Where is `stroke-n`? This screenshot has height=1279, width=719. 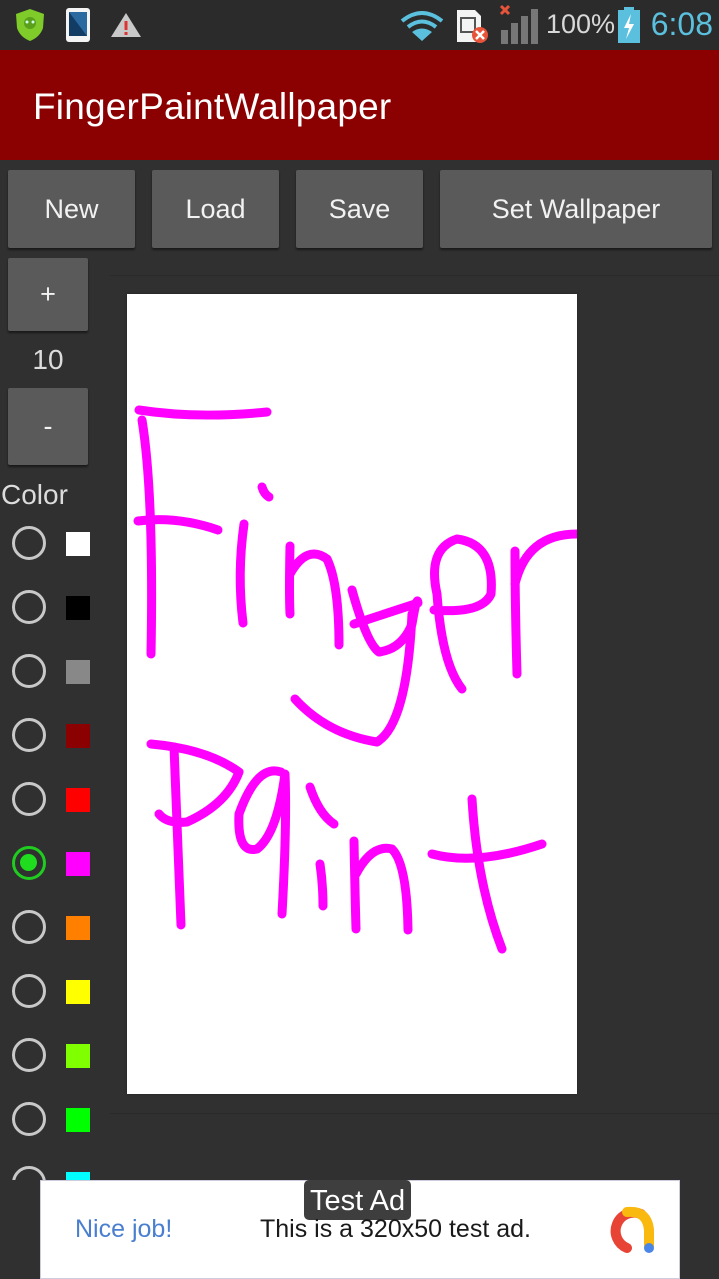 stroke-n is located at coordinates (314, 595).